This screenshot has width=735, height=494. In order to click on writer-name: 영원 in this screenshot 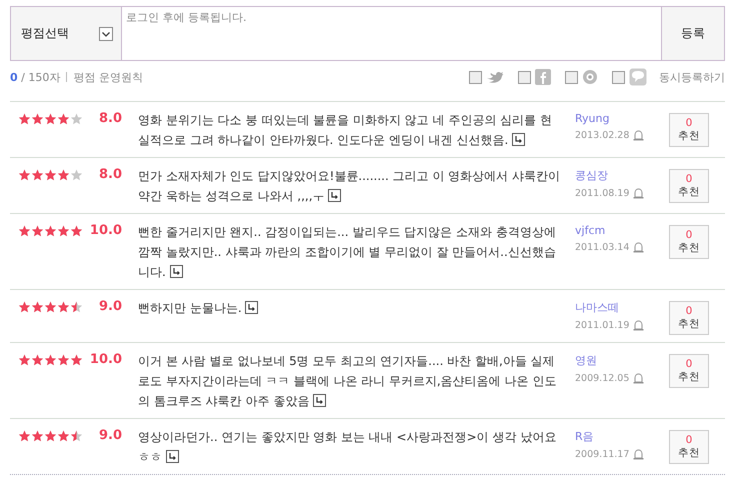, I will do `click(586, 360)`.